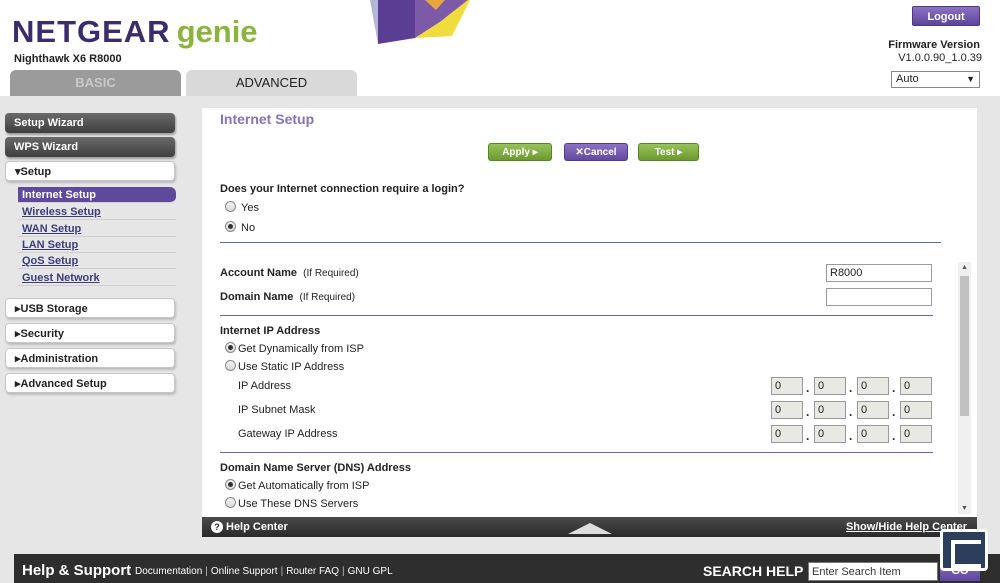  I want to click on page-title: Internet Setup, so click(267, 119).